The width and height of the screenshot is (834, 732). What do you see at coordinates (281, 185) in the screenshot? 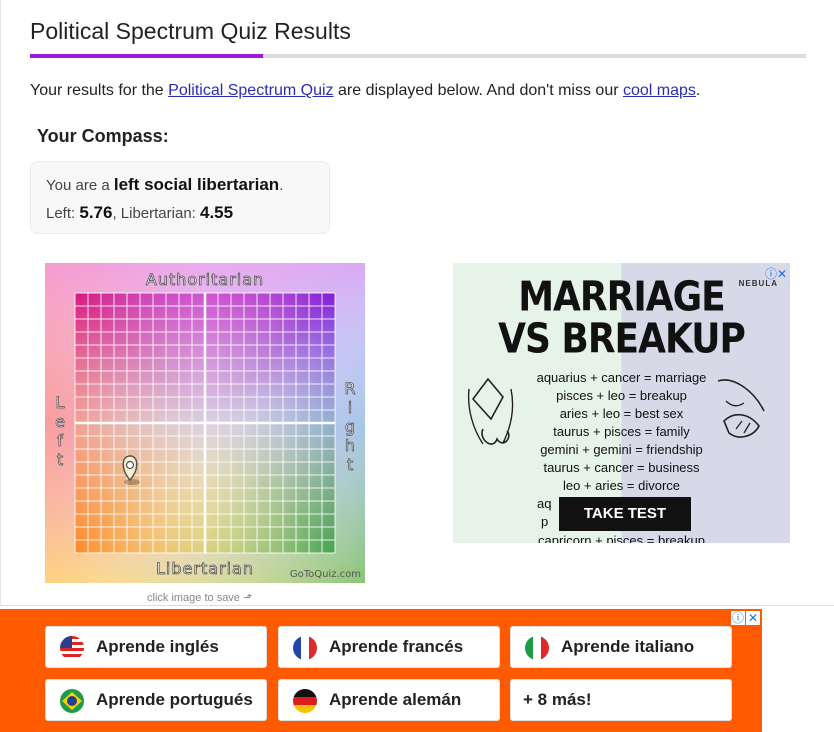
I see `result-suffix: .` at bounding box center [281, 185].